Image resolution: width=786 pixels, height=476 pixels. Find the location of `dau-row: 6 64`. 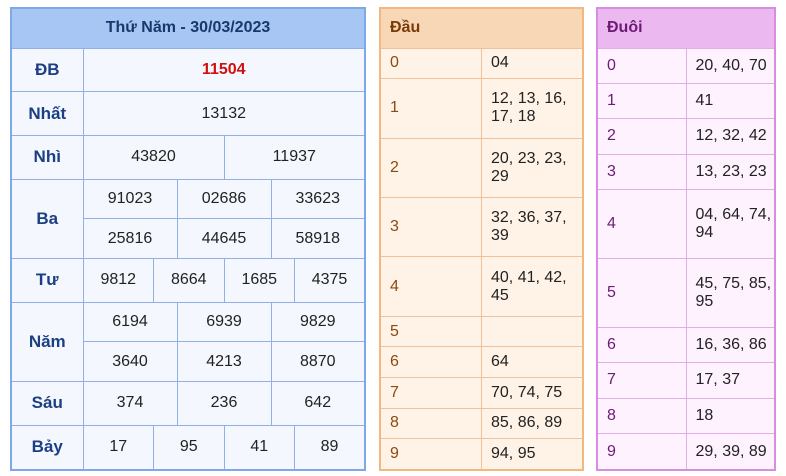

dau-row: 6 64 is located at coordinates (481, 362).